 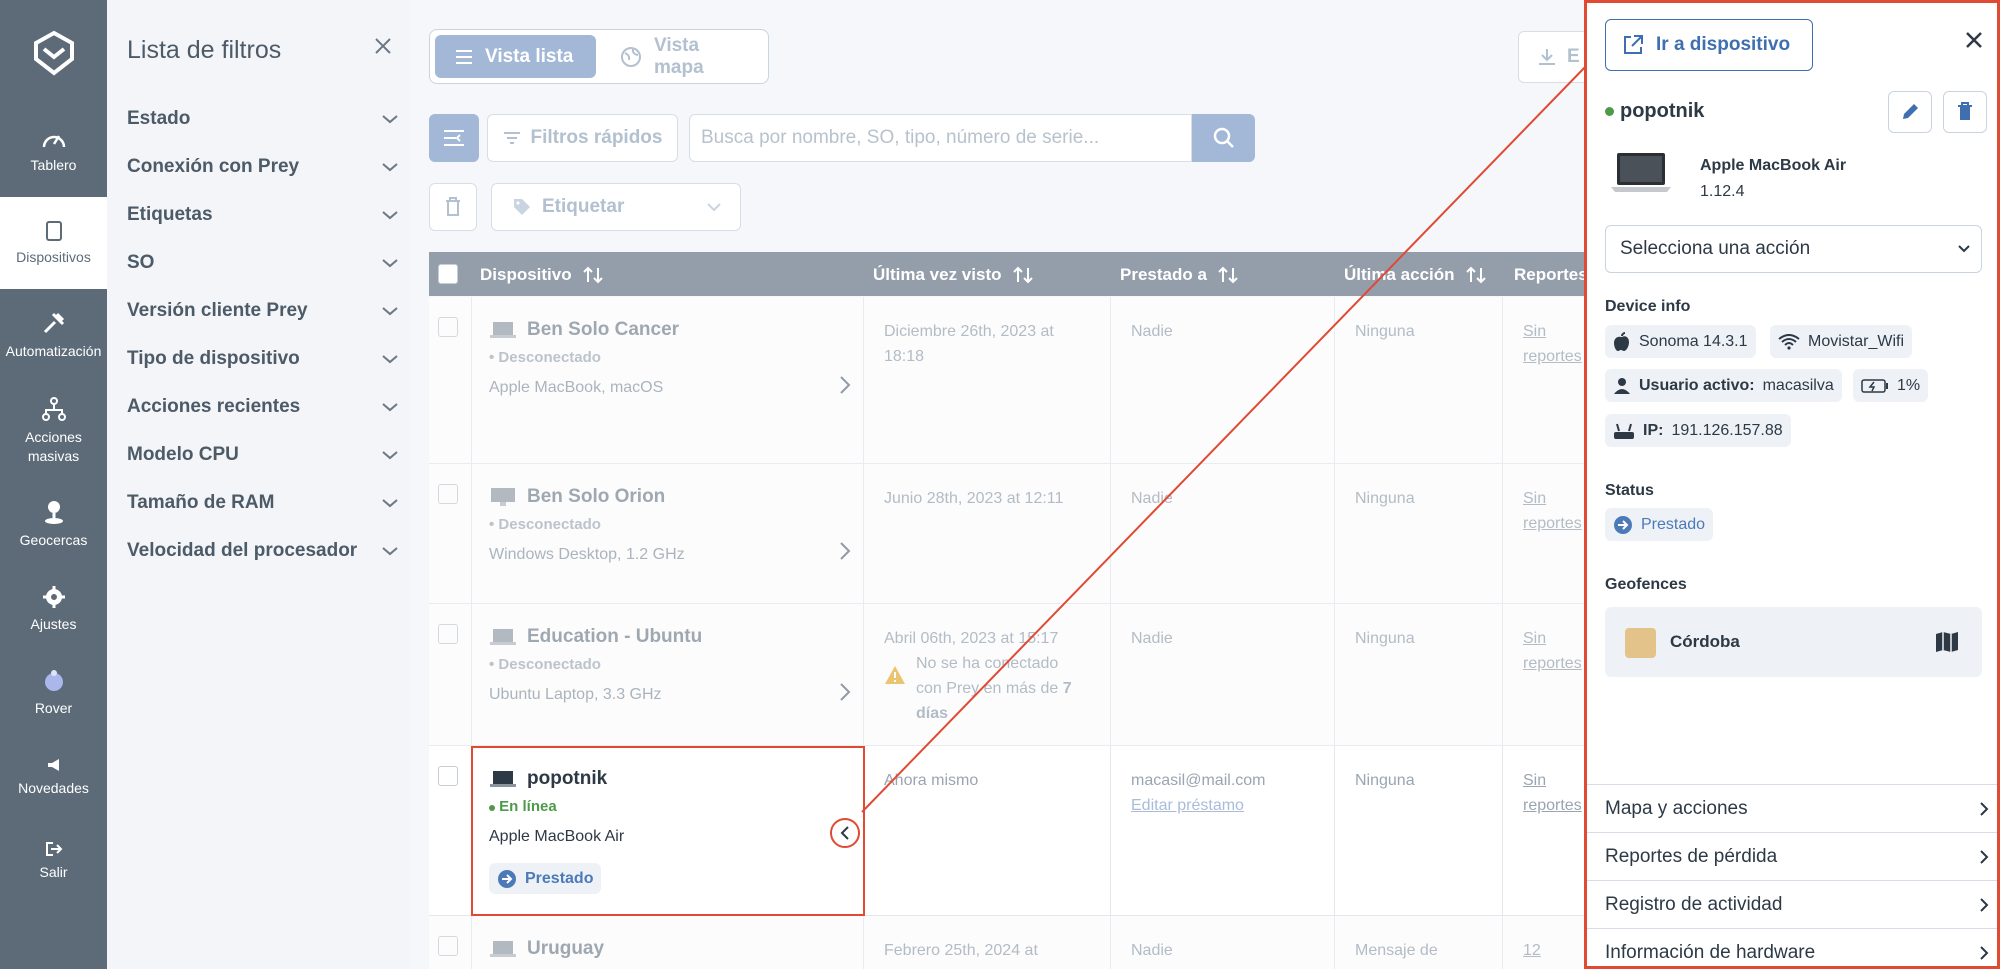 I want to click on edit-loan-link: Editar préstamo, so click(x=1198, y=805).